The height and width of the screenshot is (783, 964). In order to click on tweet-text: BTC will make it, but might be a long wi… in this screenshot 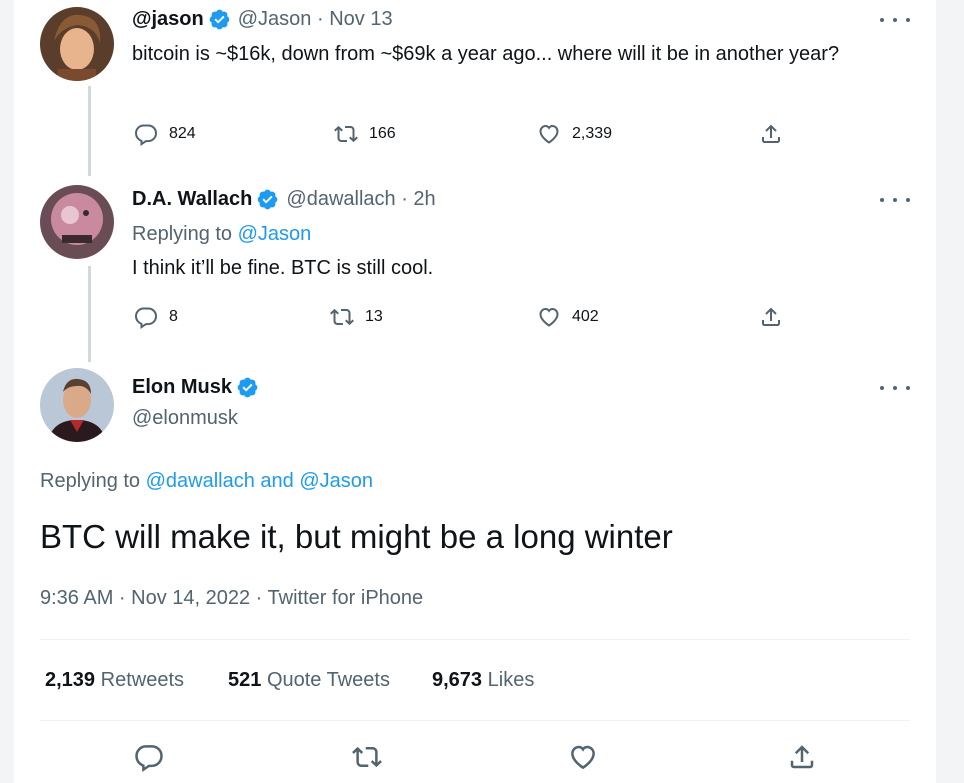, I will do `click(356, 536)`.